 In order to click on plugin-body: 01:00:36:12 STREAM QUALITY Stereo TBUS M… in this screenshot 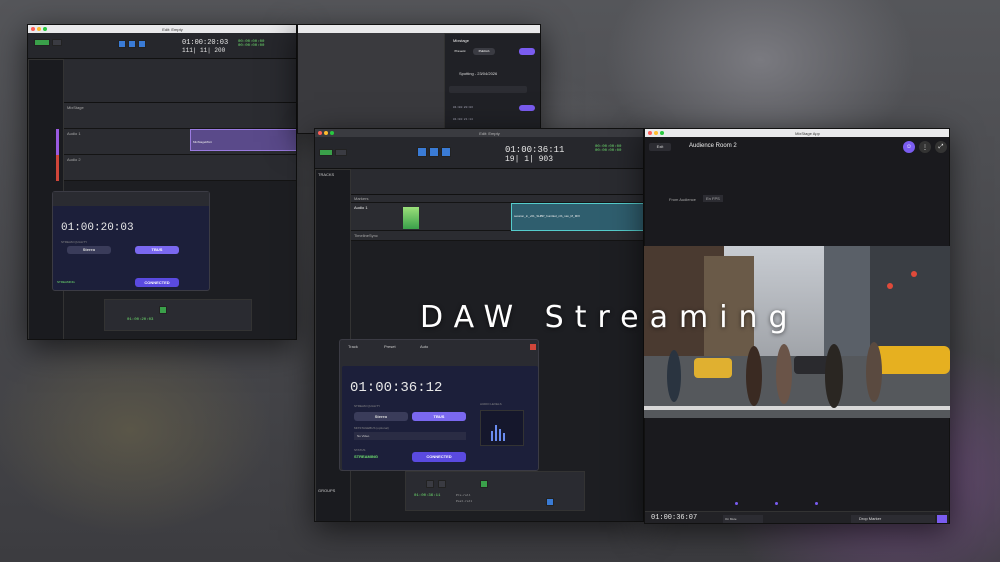, I will do `click(440, 418)`.